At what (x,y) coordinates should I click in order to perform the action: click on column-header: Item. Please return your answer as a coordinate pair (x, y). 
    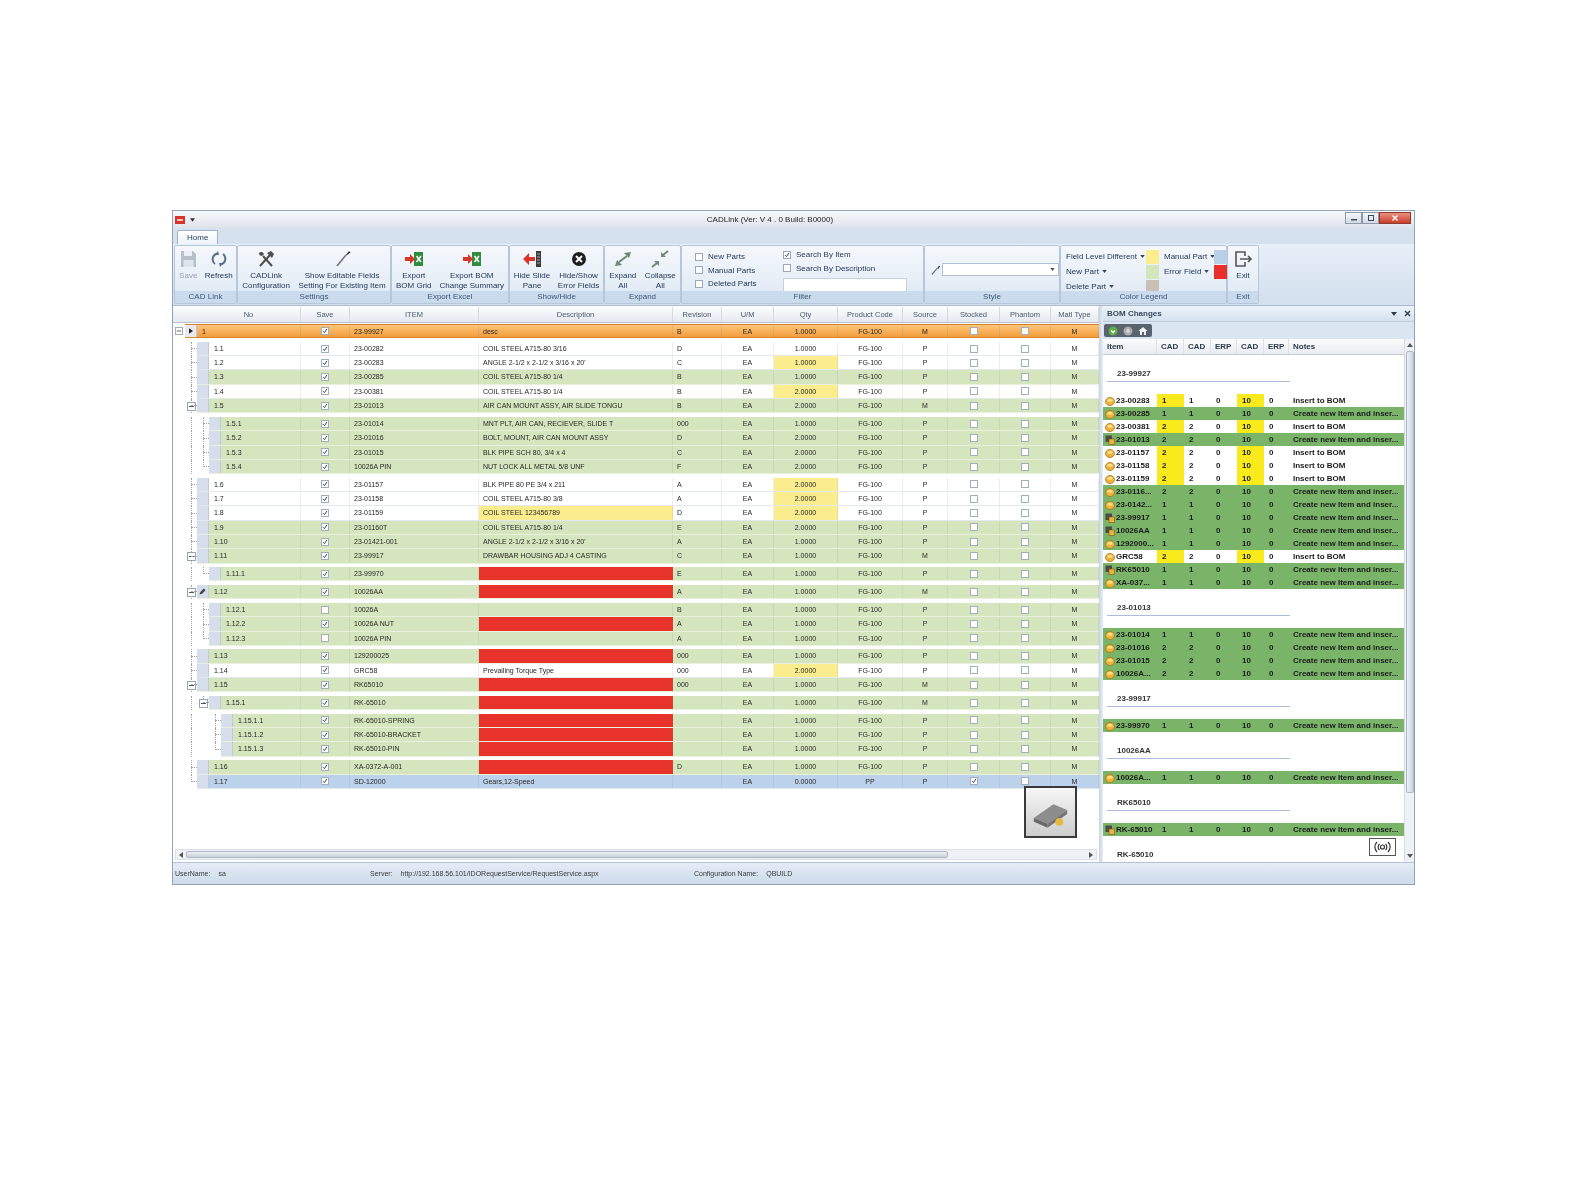
    Looking at the image, I should click on (1130, 346).